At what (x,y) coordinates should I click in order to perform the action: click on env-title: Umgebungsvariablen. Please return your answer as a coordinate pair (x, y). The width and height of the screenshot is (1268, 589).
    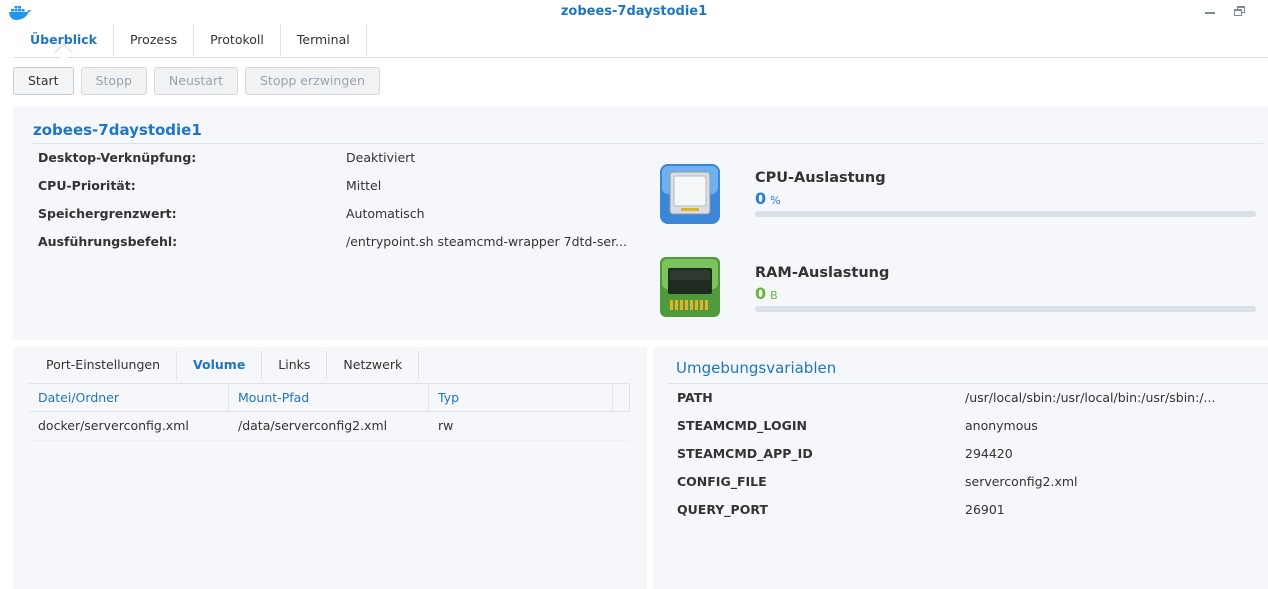
    Looking at the image, I should click on (756, 368).